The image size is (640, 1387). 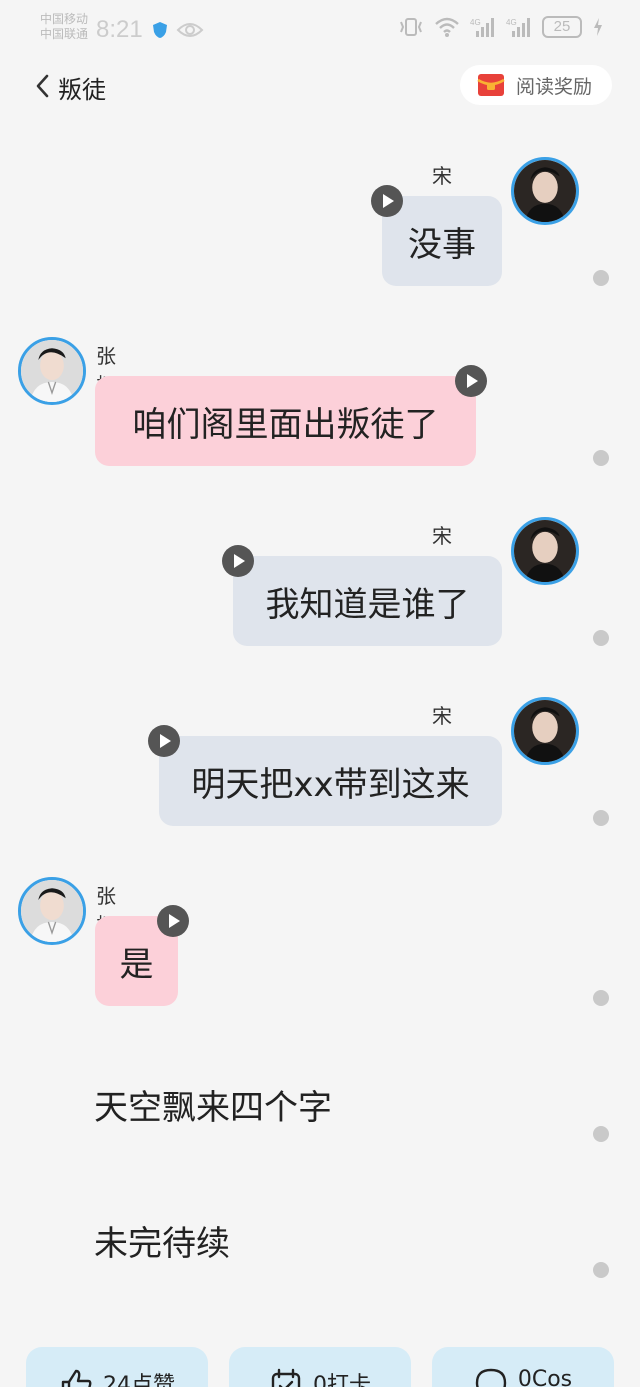 What do you see at coordinates (545, 1377) in the screenshot?
I see `cos-count-label: 0Cos` at bounding box center [545, 1377].